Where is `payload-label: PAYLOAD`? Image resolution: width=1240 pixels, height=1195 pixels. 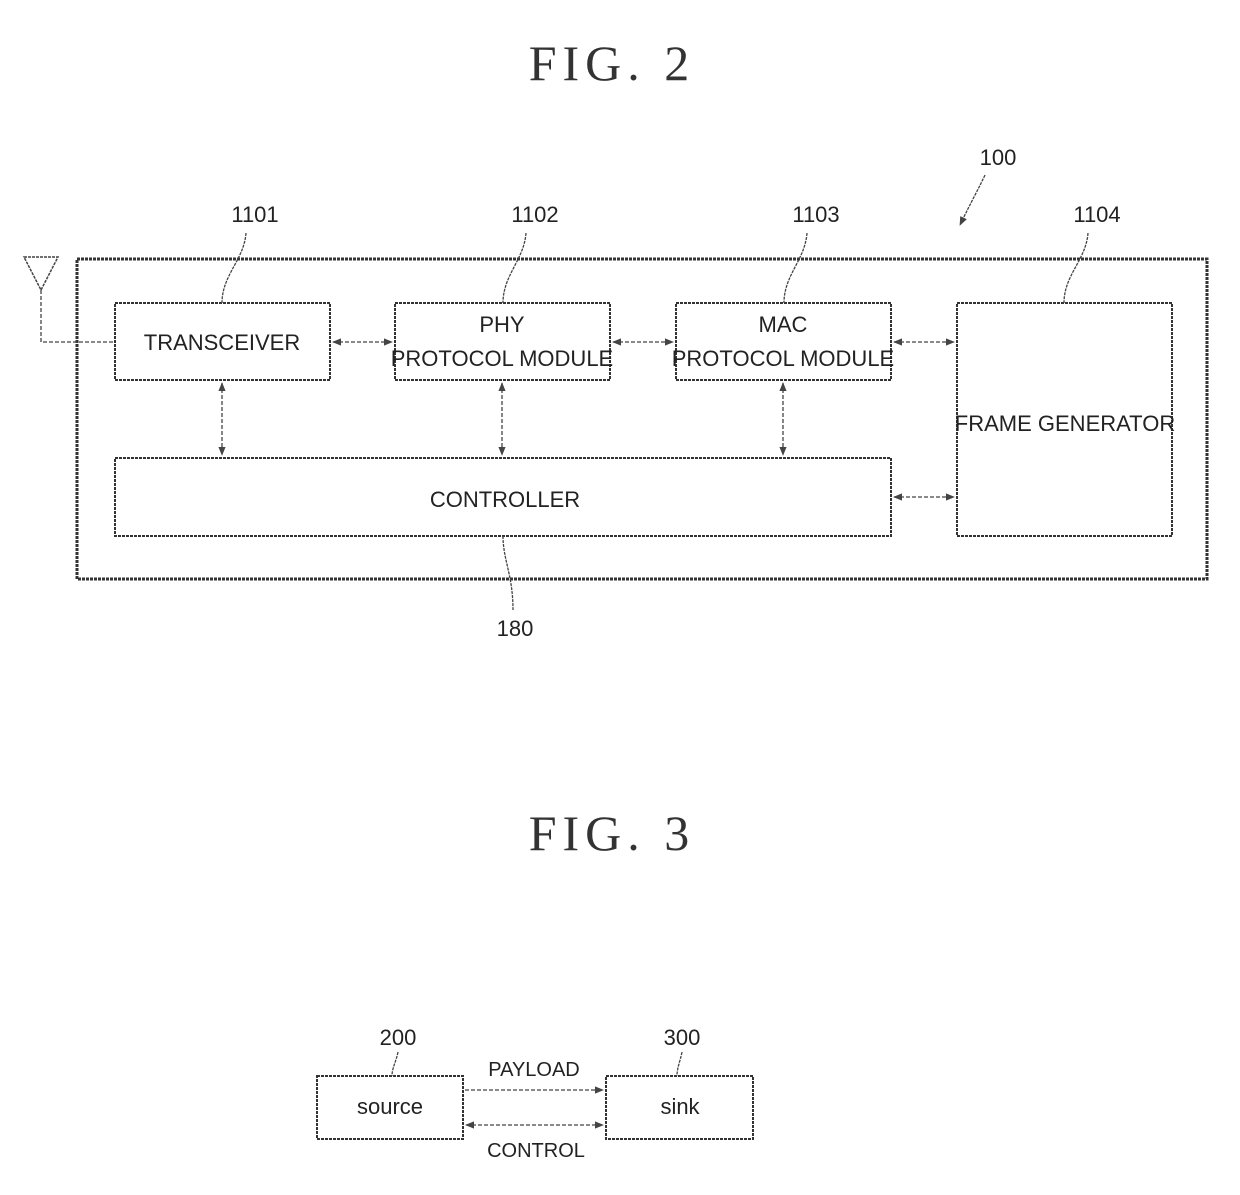 payload-label: PAYLOAD is located at coordinates (534, 1070).